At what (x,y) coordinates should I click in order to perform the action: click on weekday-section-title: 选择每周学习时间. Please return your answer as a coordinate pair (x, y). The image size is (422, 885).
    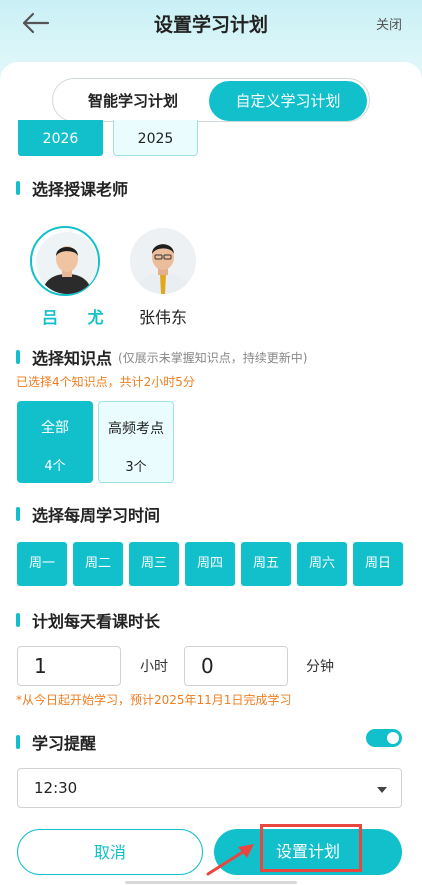
    Looking at the image, I should click on (88, 514).